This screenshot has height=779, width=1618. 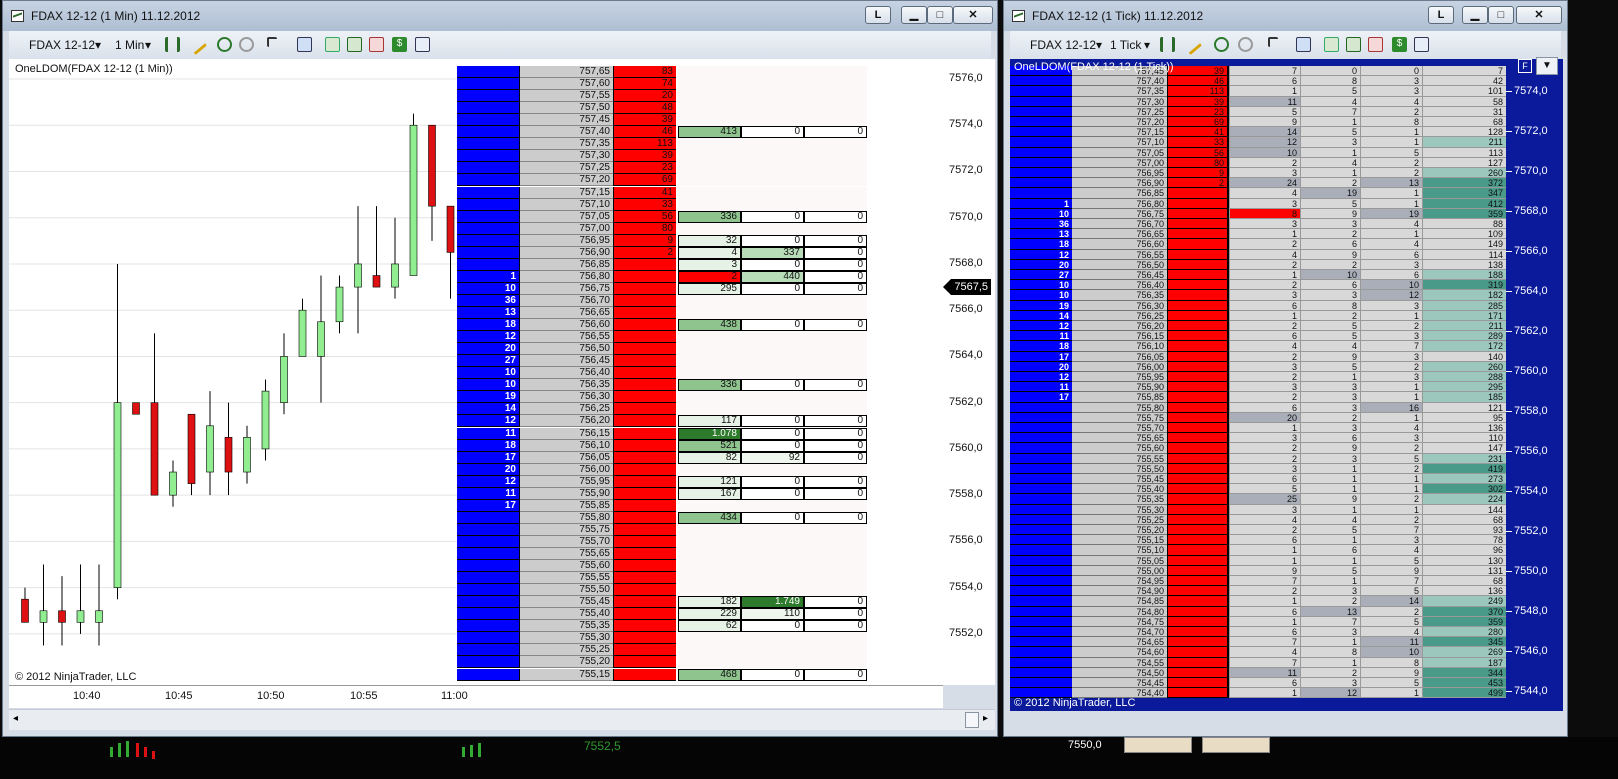 What do you see at coordinates (1119, 591) in the screenshot?
I see `price-cell: 754,90` at bounding box center [1119, 591].